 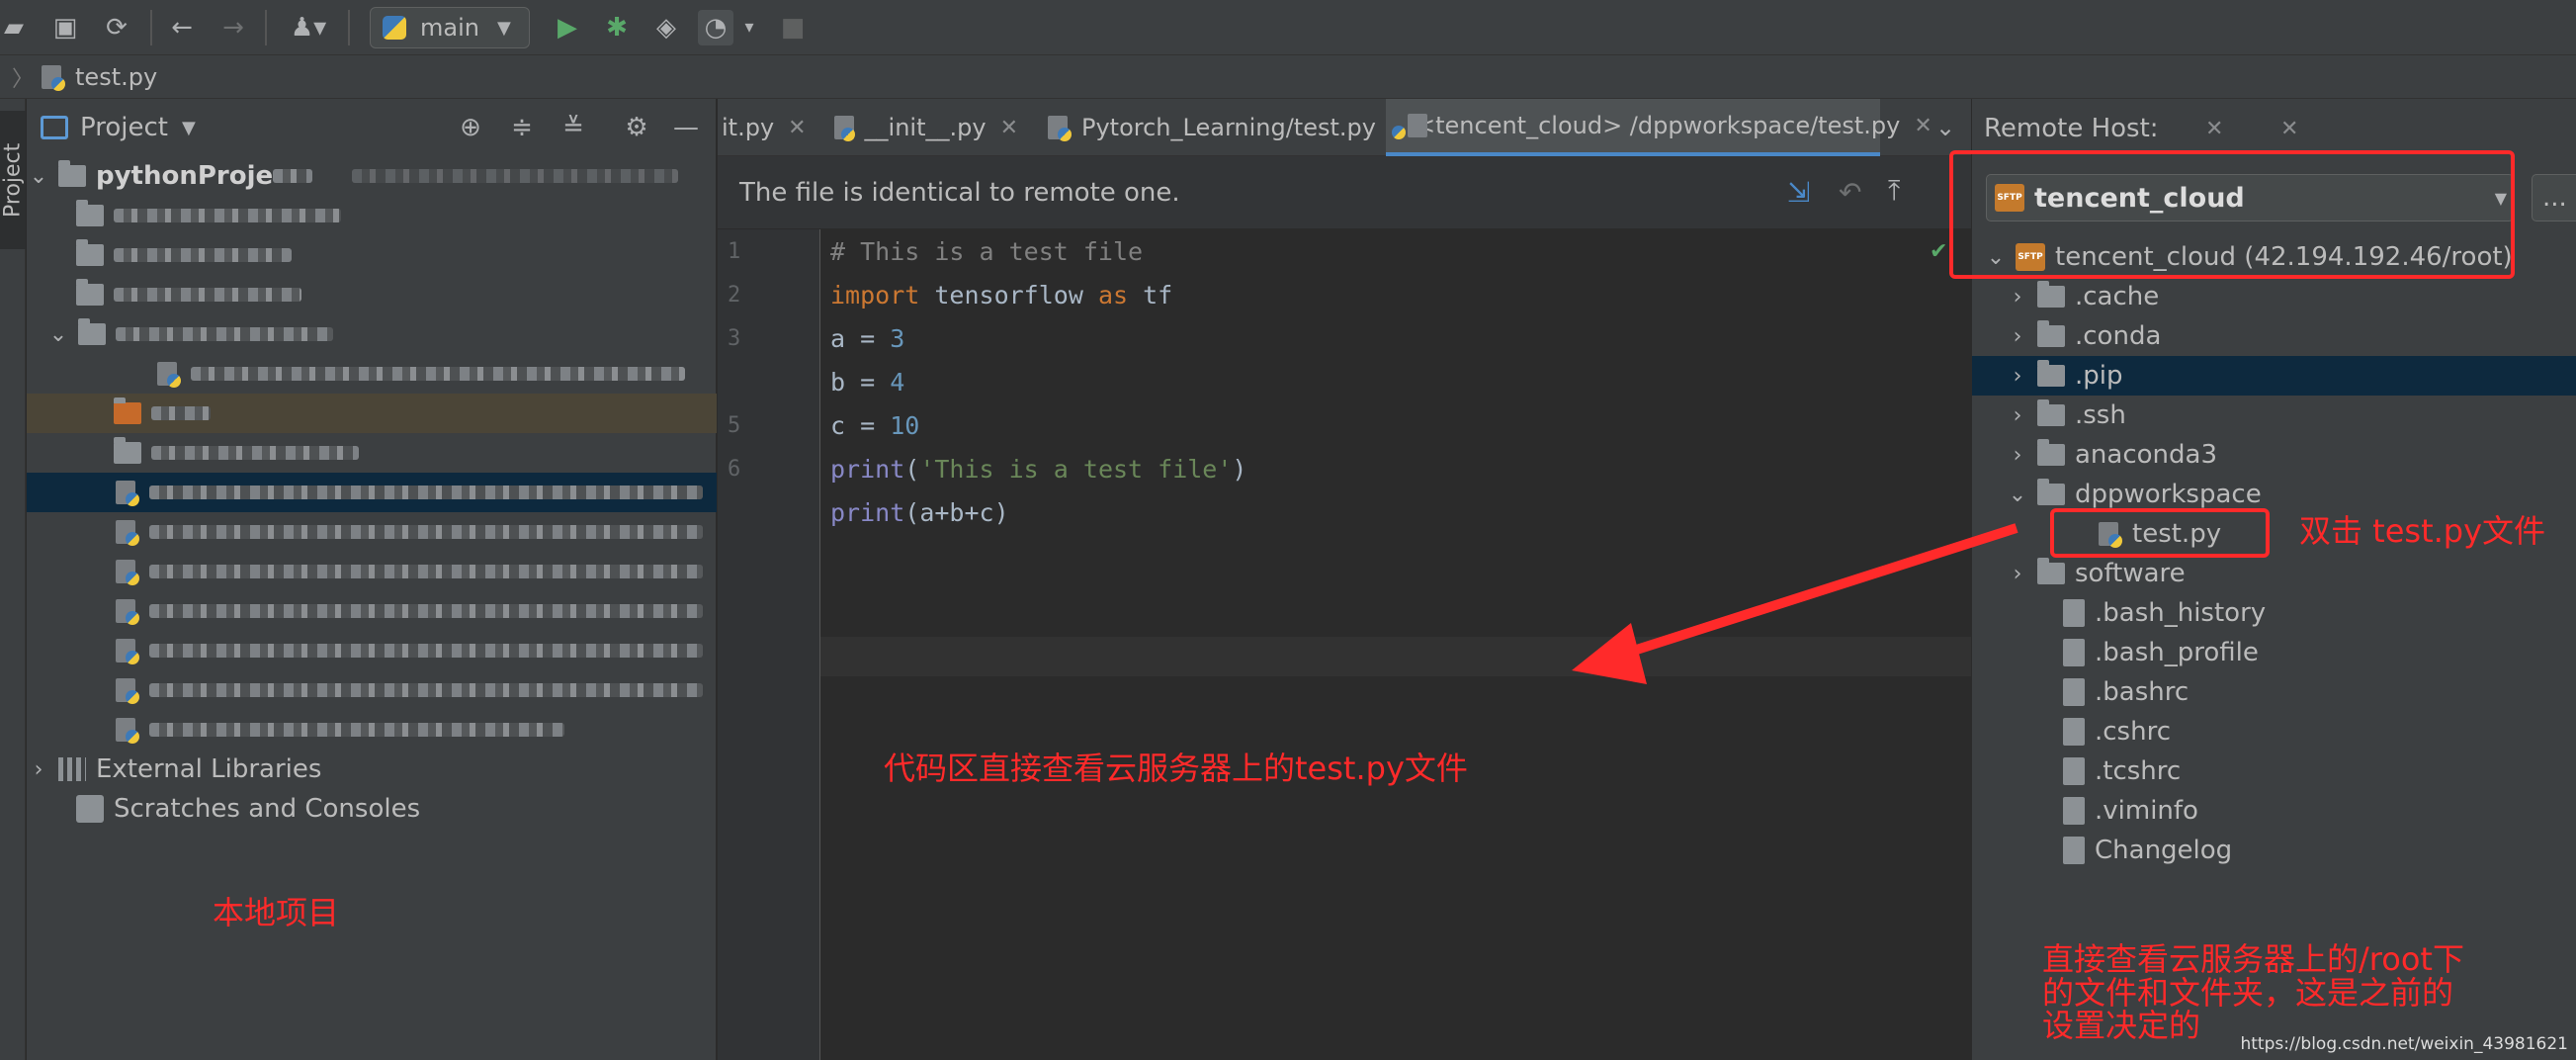 What do you see at coordinates (450, 27) in the screenshot?
I see `run-config-selector: main ▼` at bounding box center [450, 27].